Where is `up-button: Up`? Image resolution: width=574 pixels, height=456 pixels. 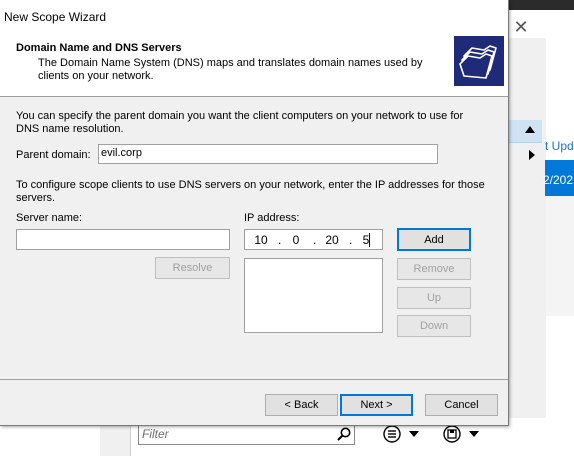
up-button: Up is located at coordinates (434, 298).